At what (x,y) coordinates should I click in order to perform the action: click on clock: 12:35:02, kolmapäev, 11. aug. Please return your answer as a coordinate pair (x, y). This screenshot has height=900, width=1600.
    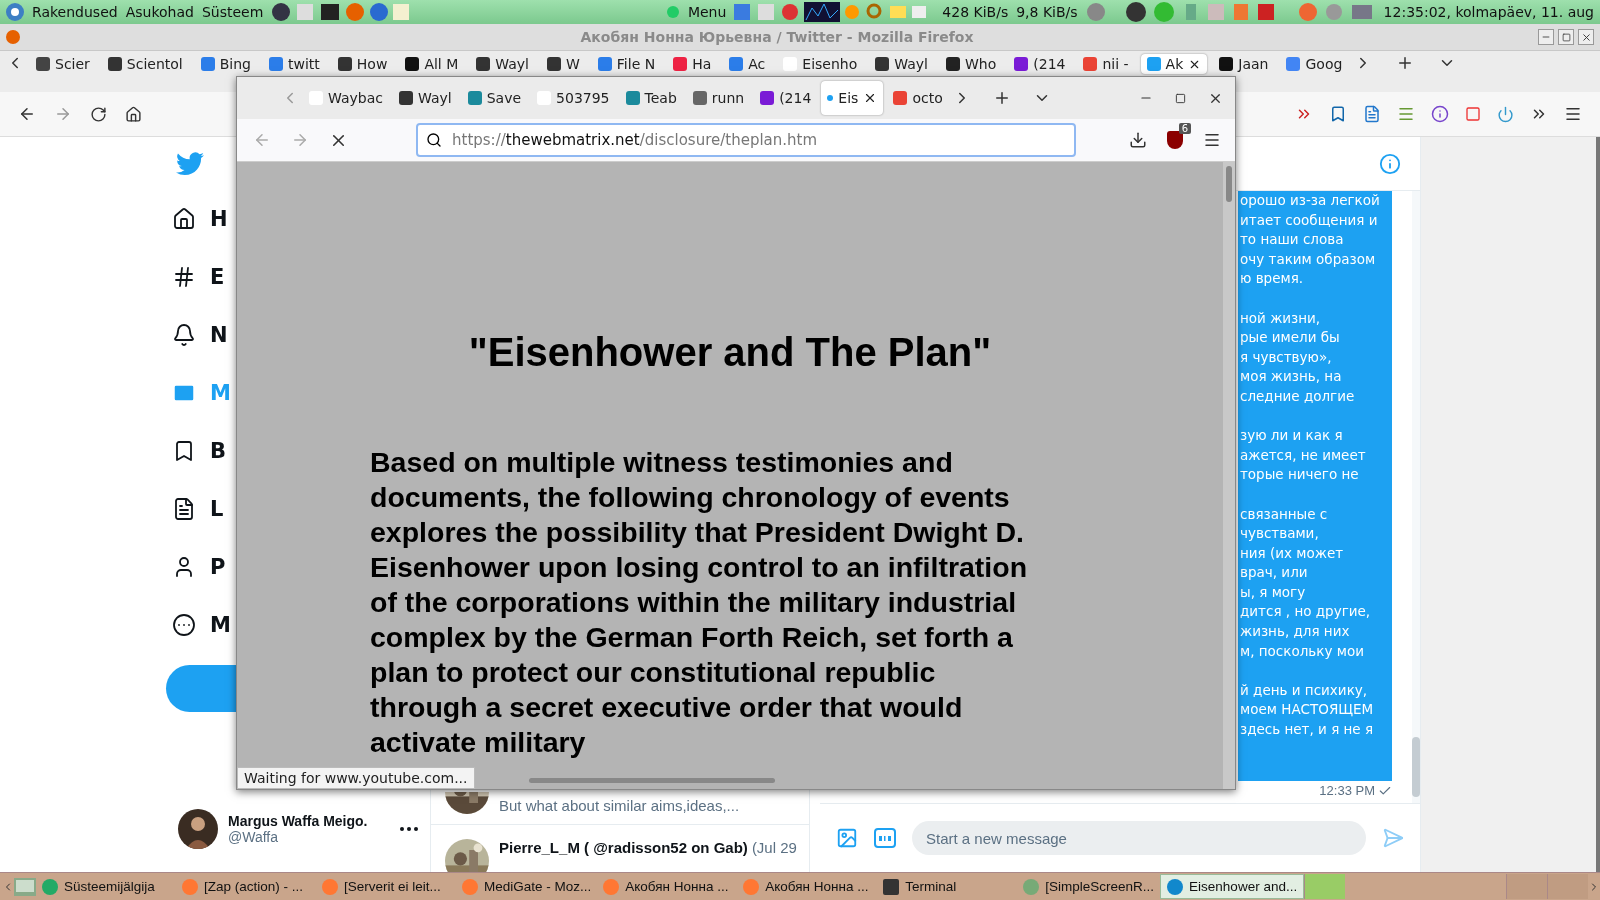
    Looking at the image, I should click on (1488, 12).